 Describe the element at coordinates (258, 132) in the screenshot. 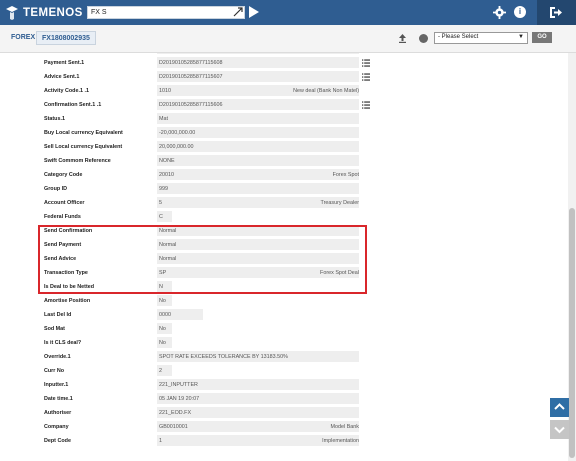

I see `field-value: -20,000,000.00` at that location.